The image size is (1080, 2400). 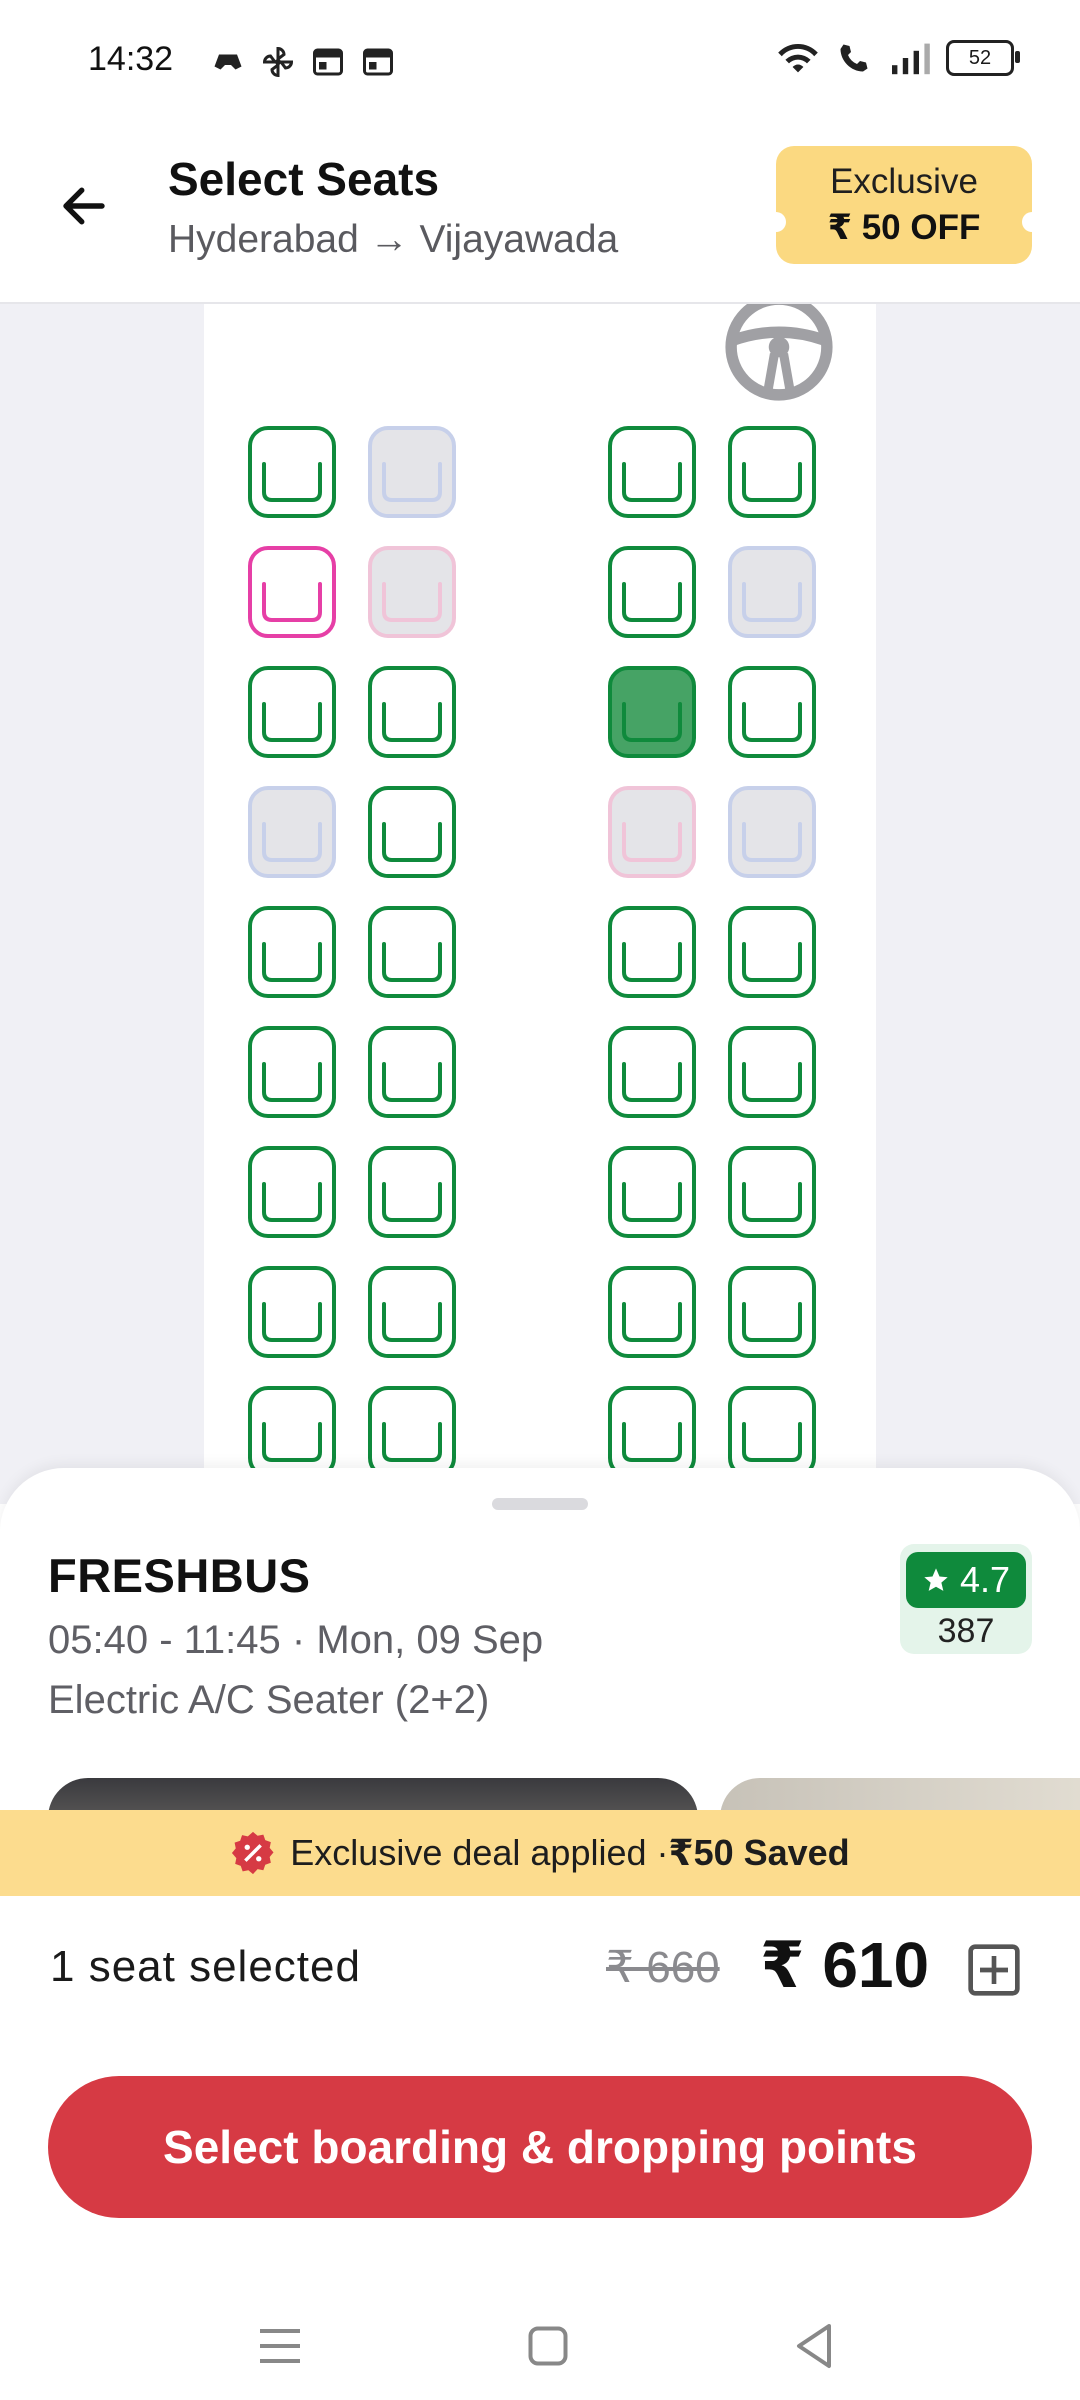 I want to click on page-title: Select Seats, so click(x=304, y=179).